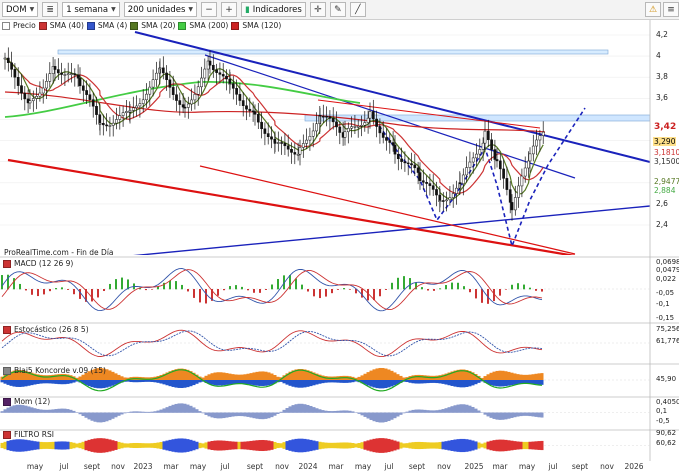 This screenshot has width=679, height=473. I want to click on x-axis-label: jul, so click(553, 466).